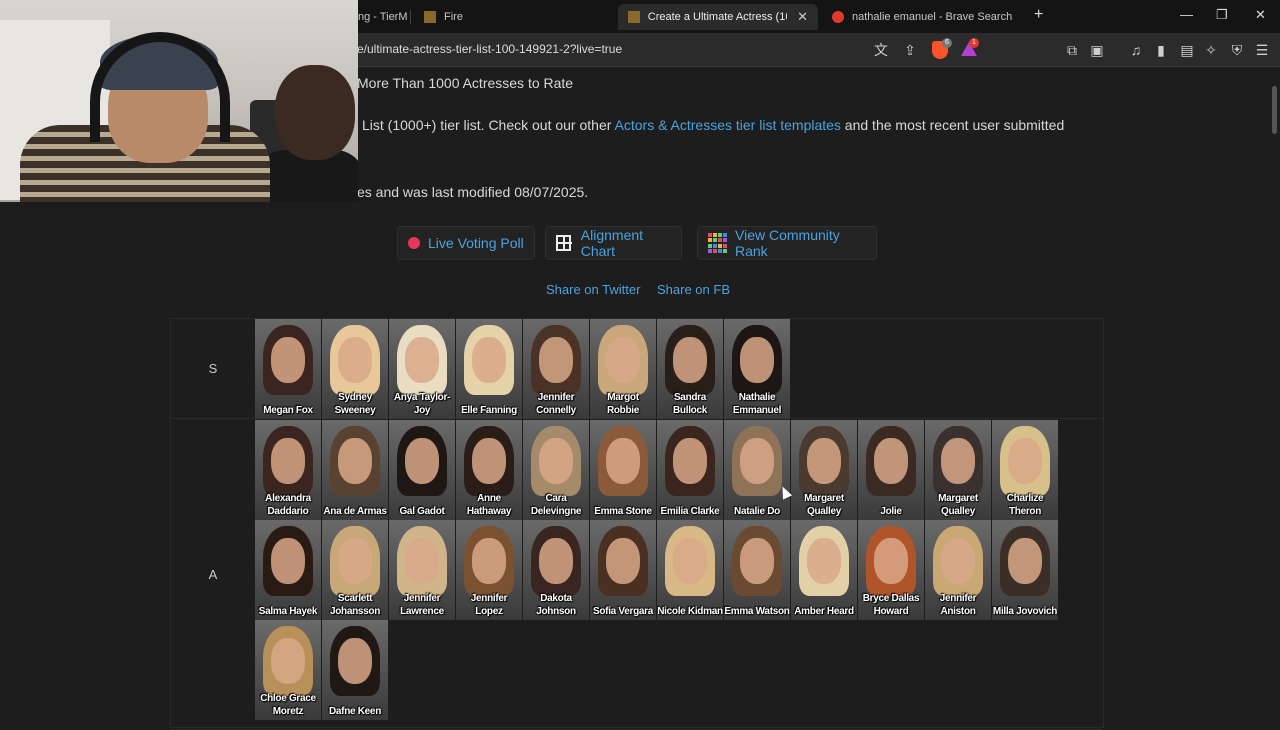 Image resolution: width=1280 pixels, height=730 pixels. Describe the element at coordinates (288, 670) in the screenshot. I see `tier-item-card: Chloe Grace Moretz` at that location.